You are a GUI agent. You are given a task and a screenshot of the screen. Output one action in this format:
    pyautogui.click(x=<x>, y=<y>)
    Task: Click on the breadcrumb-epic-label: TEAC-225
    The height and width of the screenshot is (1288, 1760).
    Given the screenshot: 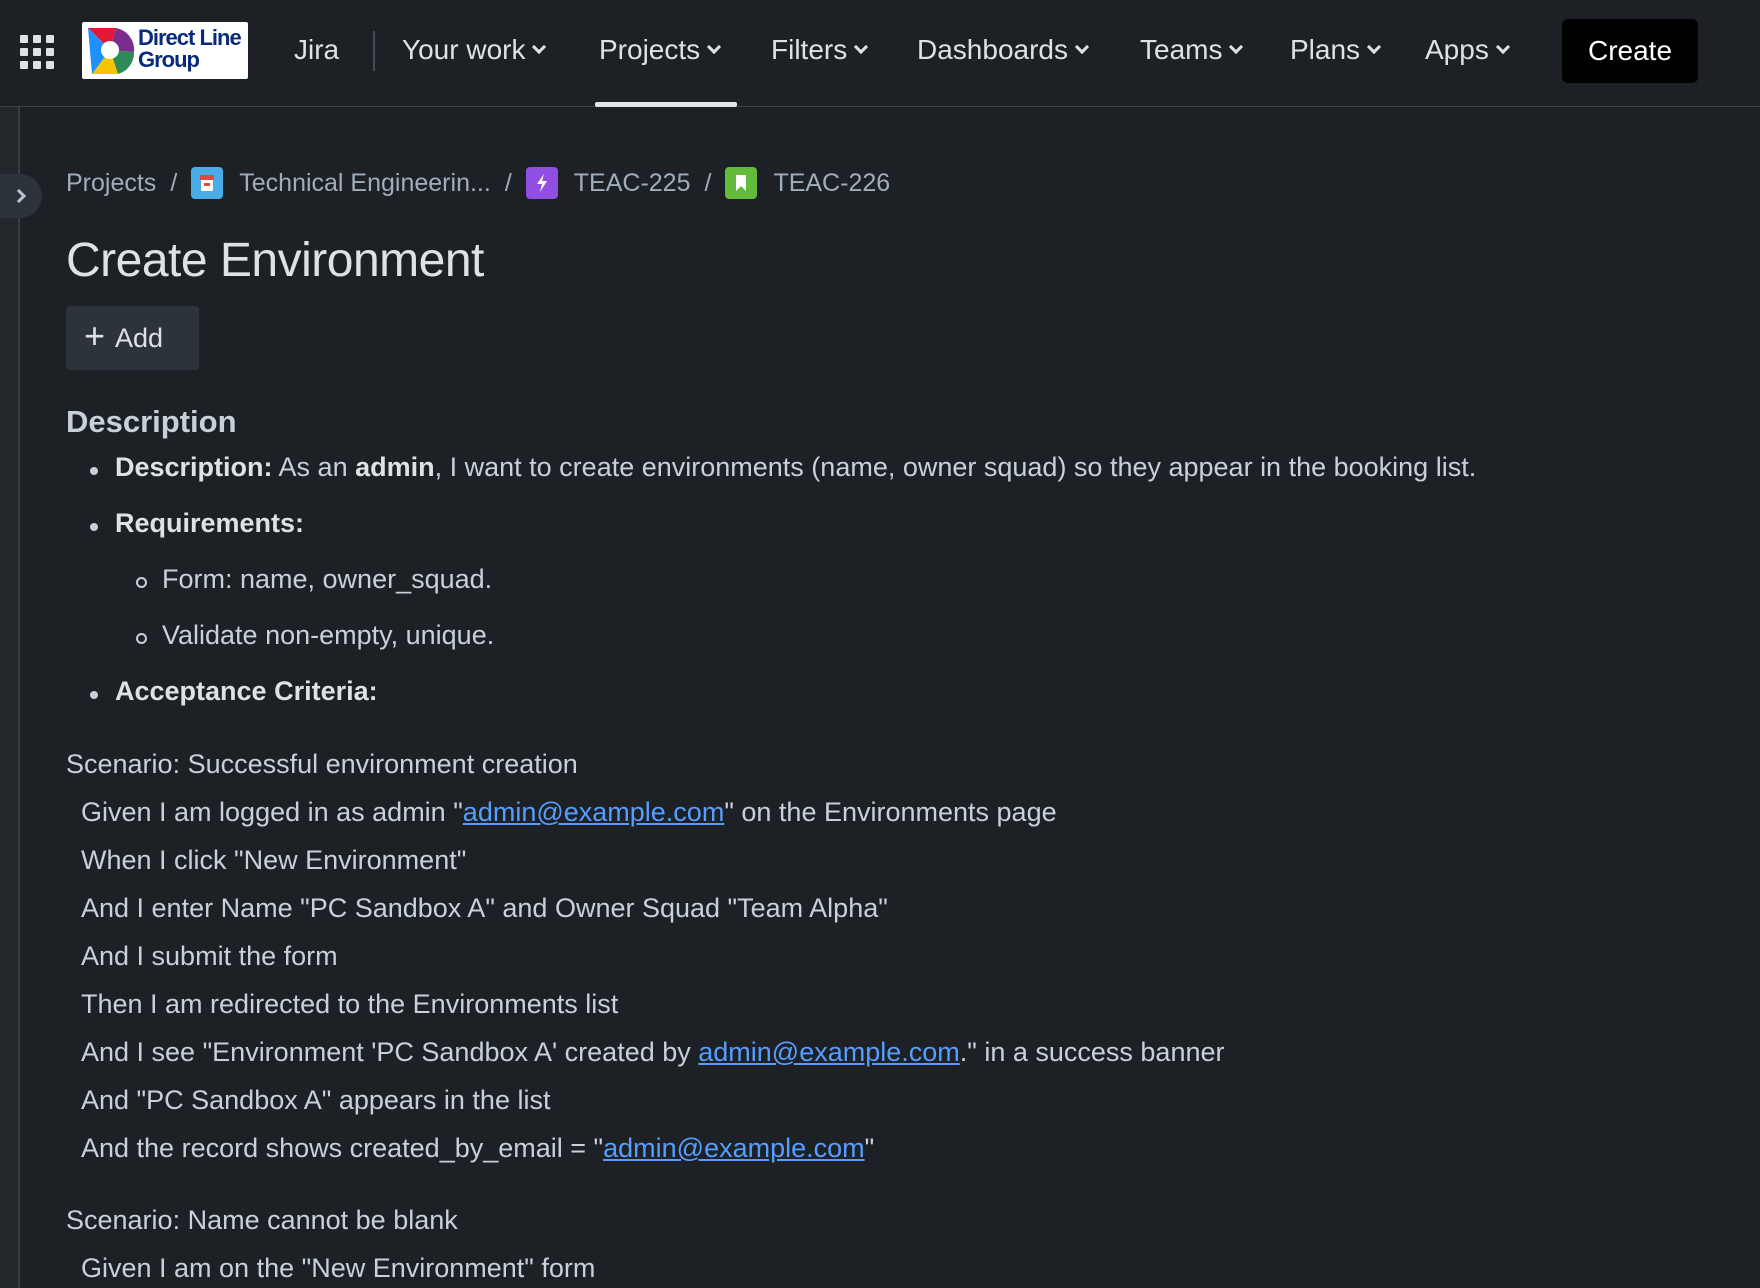 What is the action you would take?
    pyautogui.click(x=632, y=182)
    